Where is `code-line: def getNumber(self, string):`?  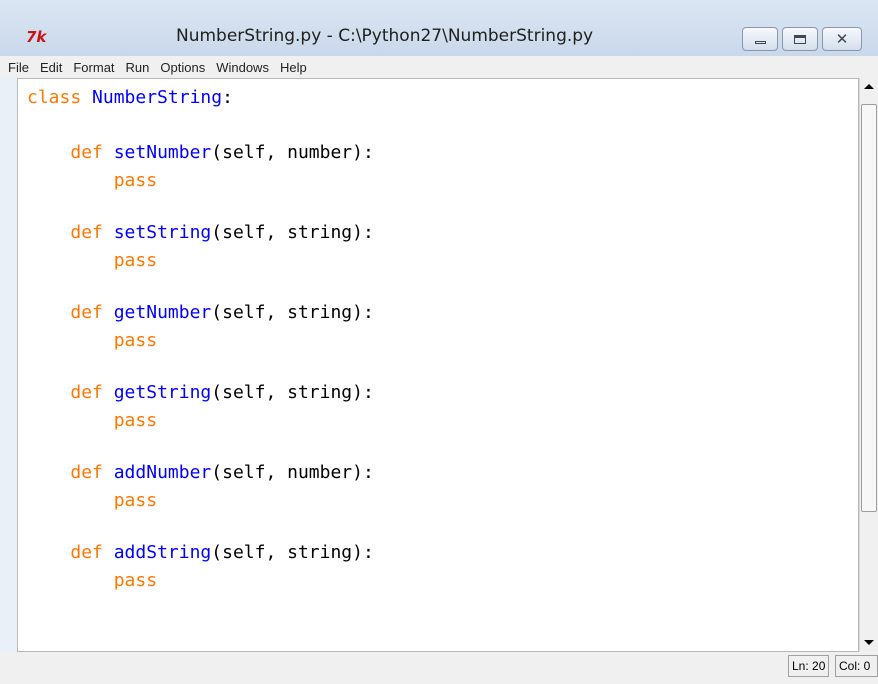
code-line: def getNumber(self, string): is located at coordinates (200, 313).